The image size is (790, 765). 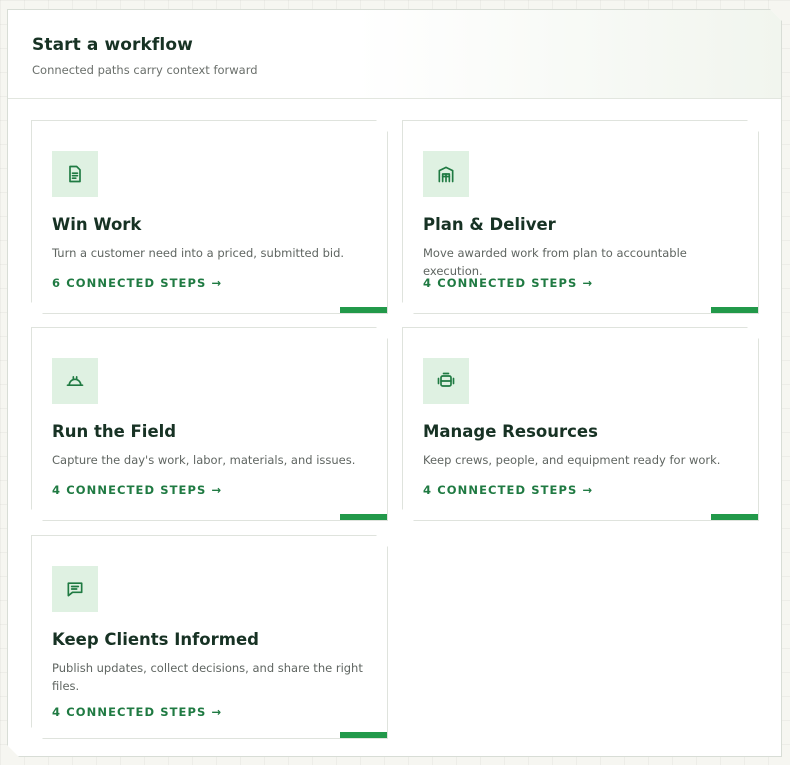 What do you see at coordinates (75, 381) in the screenshot?
I see `hard-hat-icon` at bounding box center [75, 381].